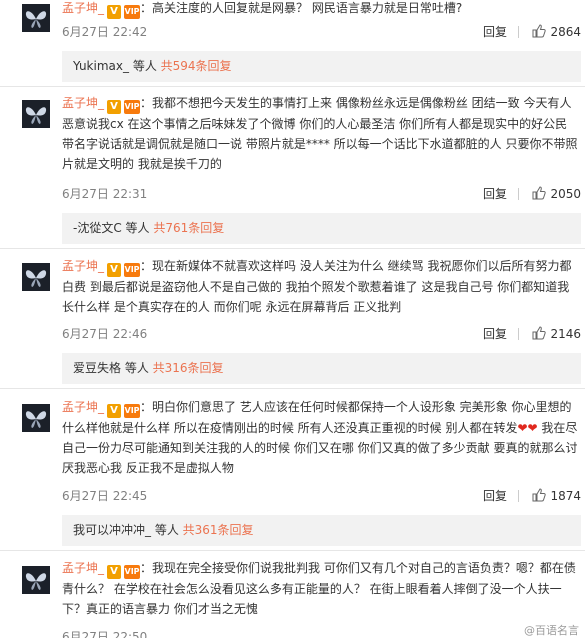  What do you see at coordinates (321, 334) in the screenshot?
I see `comment-meta: 6月27日 22:46 回复 2146` at bounding box center [321, 334].